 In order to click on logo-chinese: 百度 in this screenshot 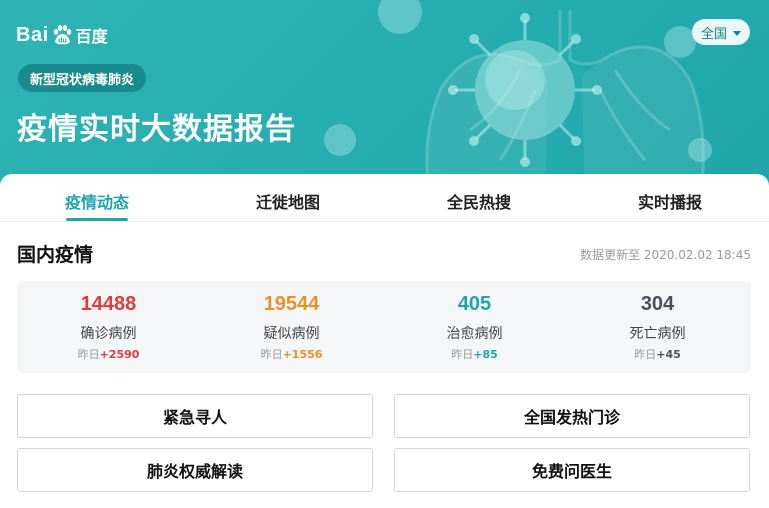, I will do `click(91, 36)`.